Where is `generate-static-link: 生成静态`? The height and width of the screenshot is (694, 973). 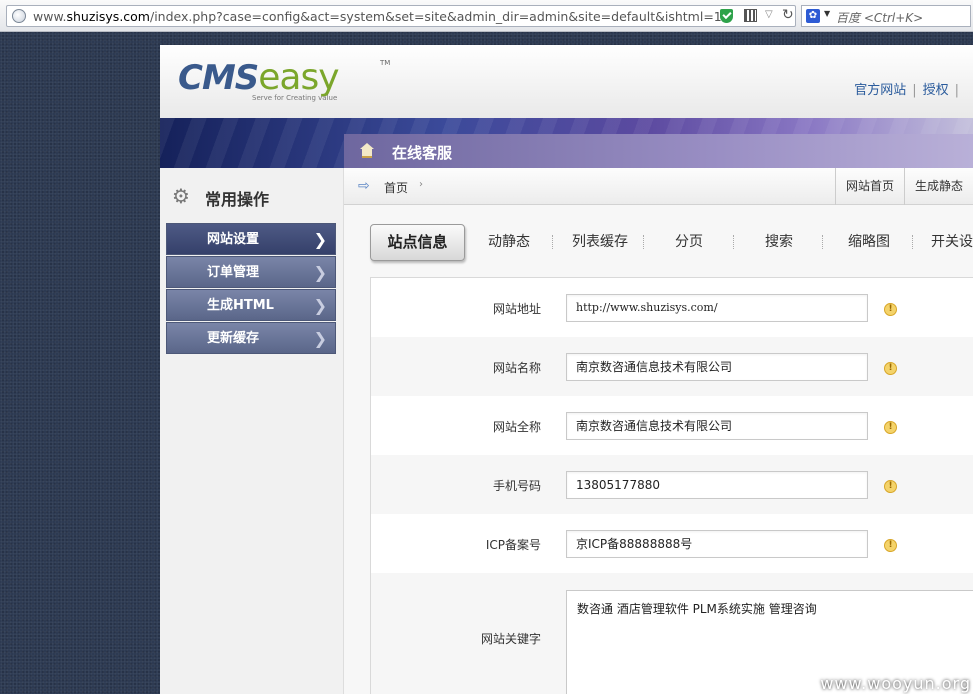 generate-static-link: 生成静态 is located at coordinates (938, 186).